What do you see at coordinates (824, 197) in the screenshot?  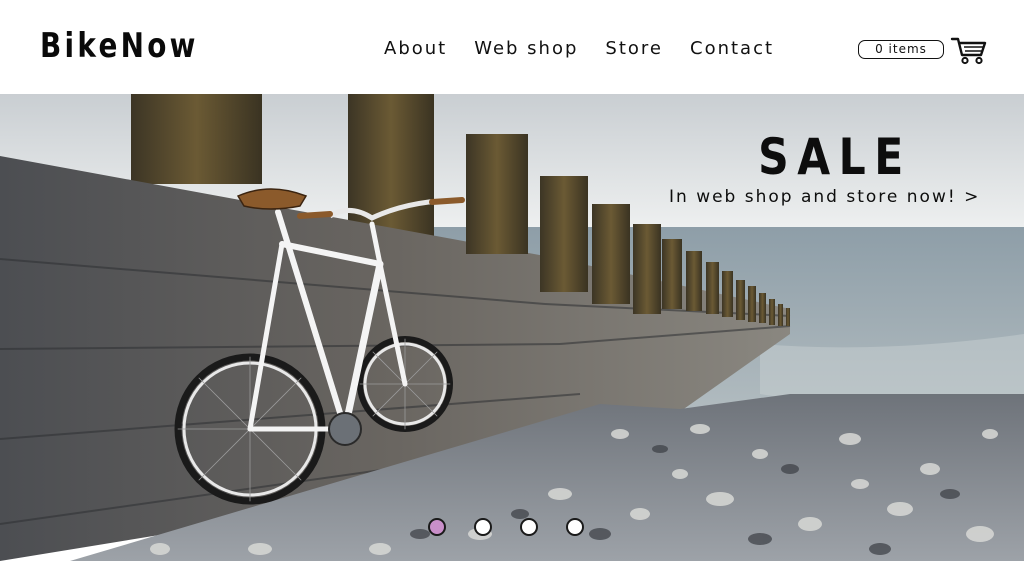 I see `sale-cta-link: In web shop and store now! >` at bounding box center [824, 197].